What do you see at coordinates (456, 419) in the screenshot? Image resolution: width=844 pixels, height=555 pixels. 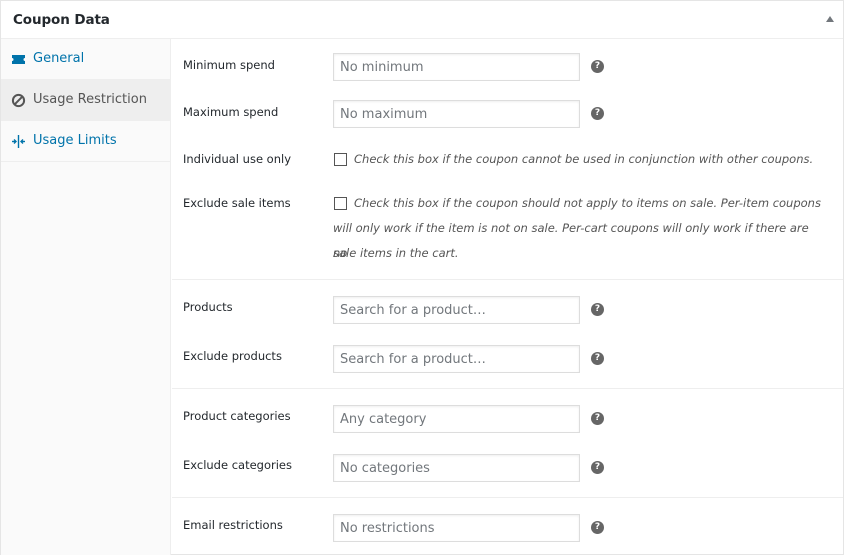 I see `product-categories-input` at bounding box center [456, 419].